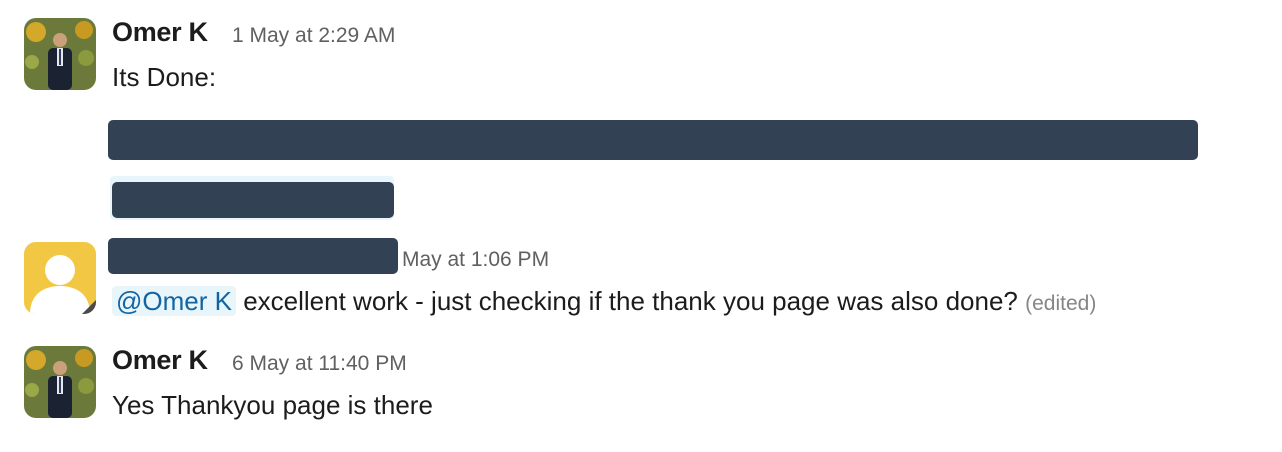 The width and height of the screenshot is (1282, 452). What do you see at coordinates (475, 260) in the screenshot?
I see `timestamp: May at 1:06 PM` at bounding box center [475, 260].